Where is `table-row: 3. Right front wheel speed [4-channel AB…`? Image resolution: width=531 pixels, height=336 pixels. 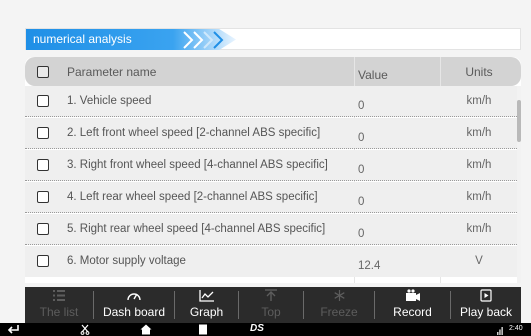
table-row: 3. Right front wheel speed [4-channel AB… is located at coordinates (271, 165).